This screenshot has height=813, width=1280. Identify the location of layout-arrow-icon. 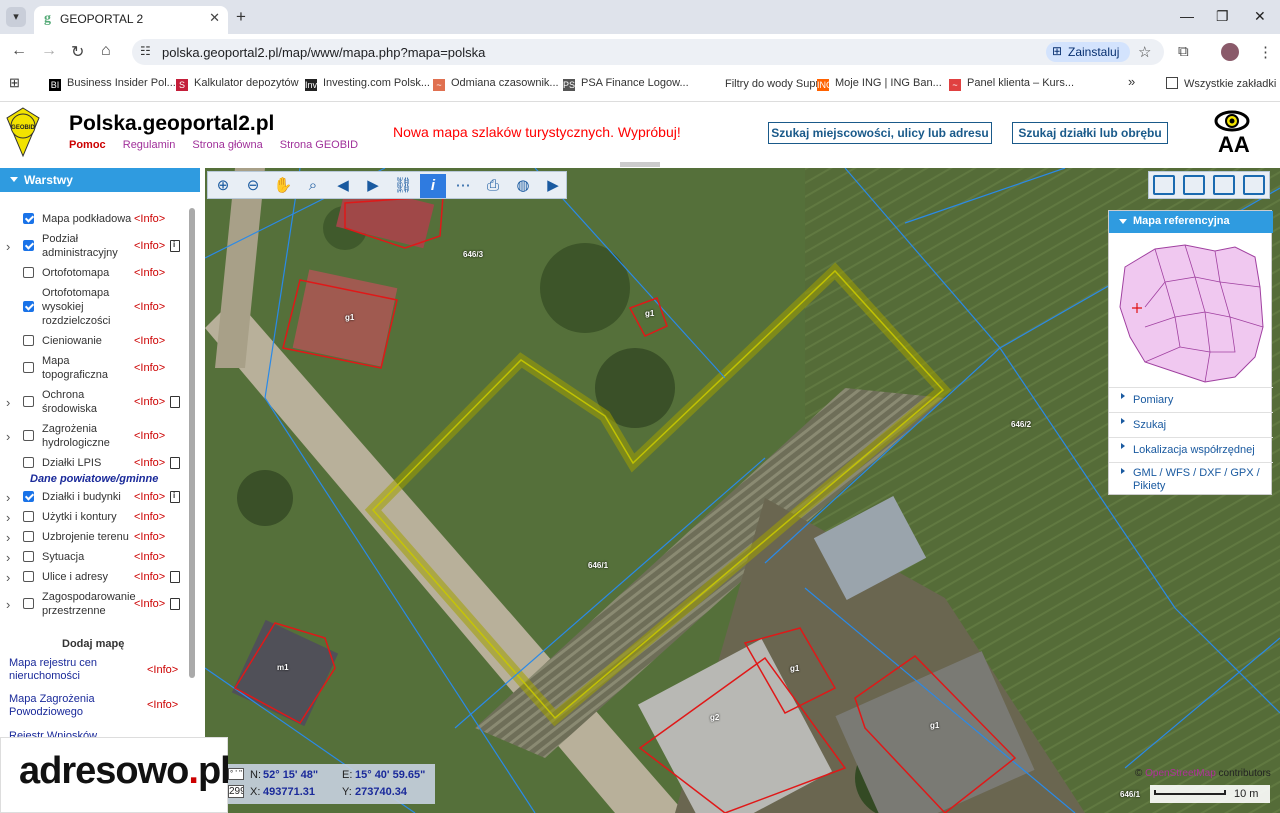
(1224, 185).